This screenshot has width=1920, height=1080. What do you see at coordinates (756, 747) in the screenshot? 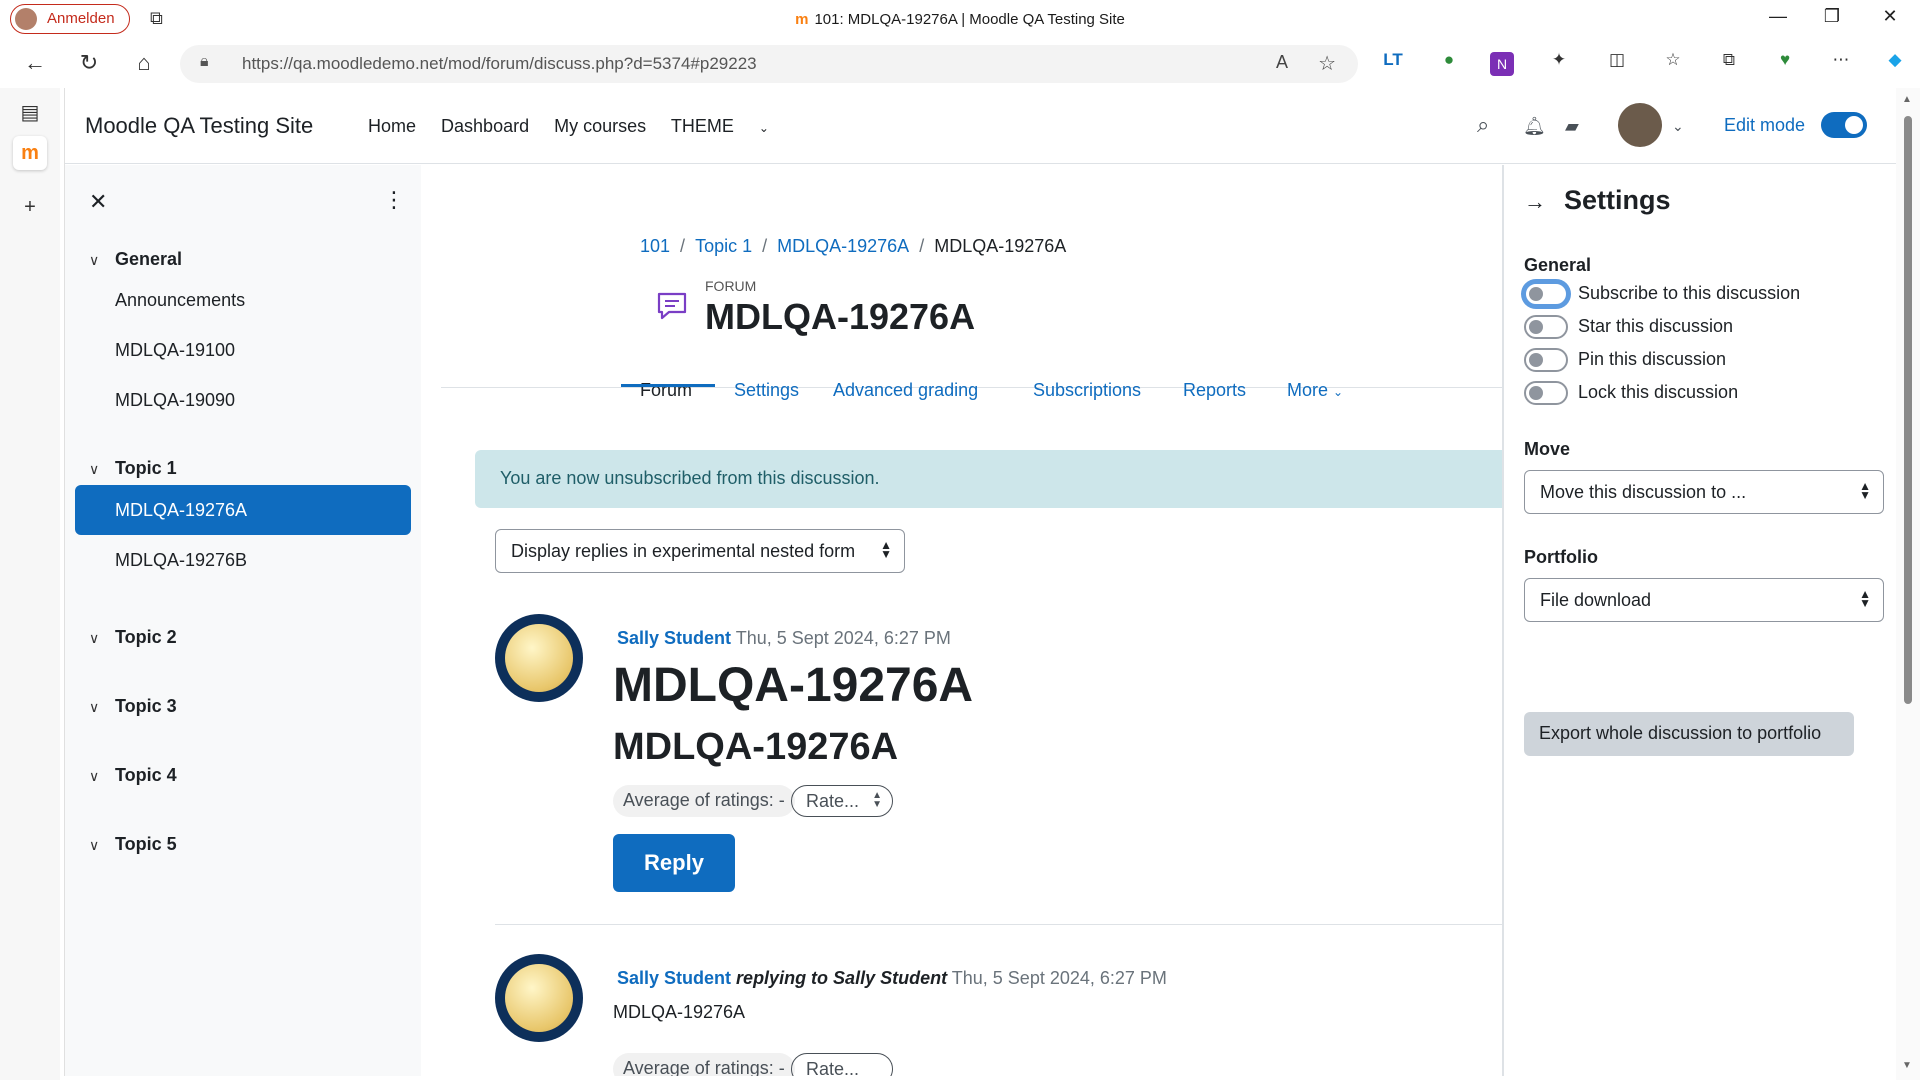
I see `post-body-heading: MDLQA-19276A` at bounding box center [756, 747].